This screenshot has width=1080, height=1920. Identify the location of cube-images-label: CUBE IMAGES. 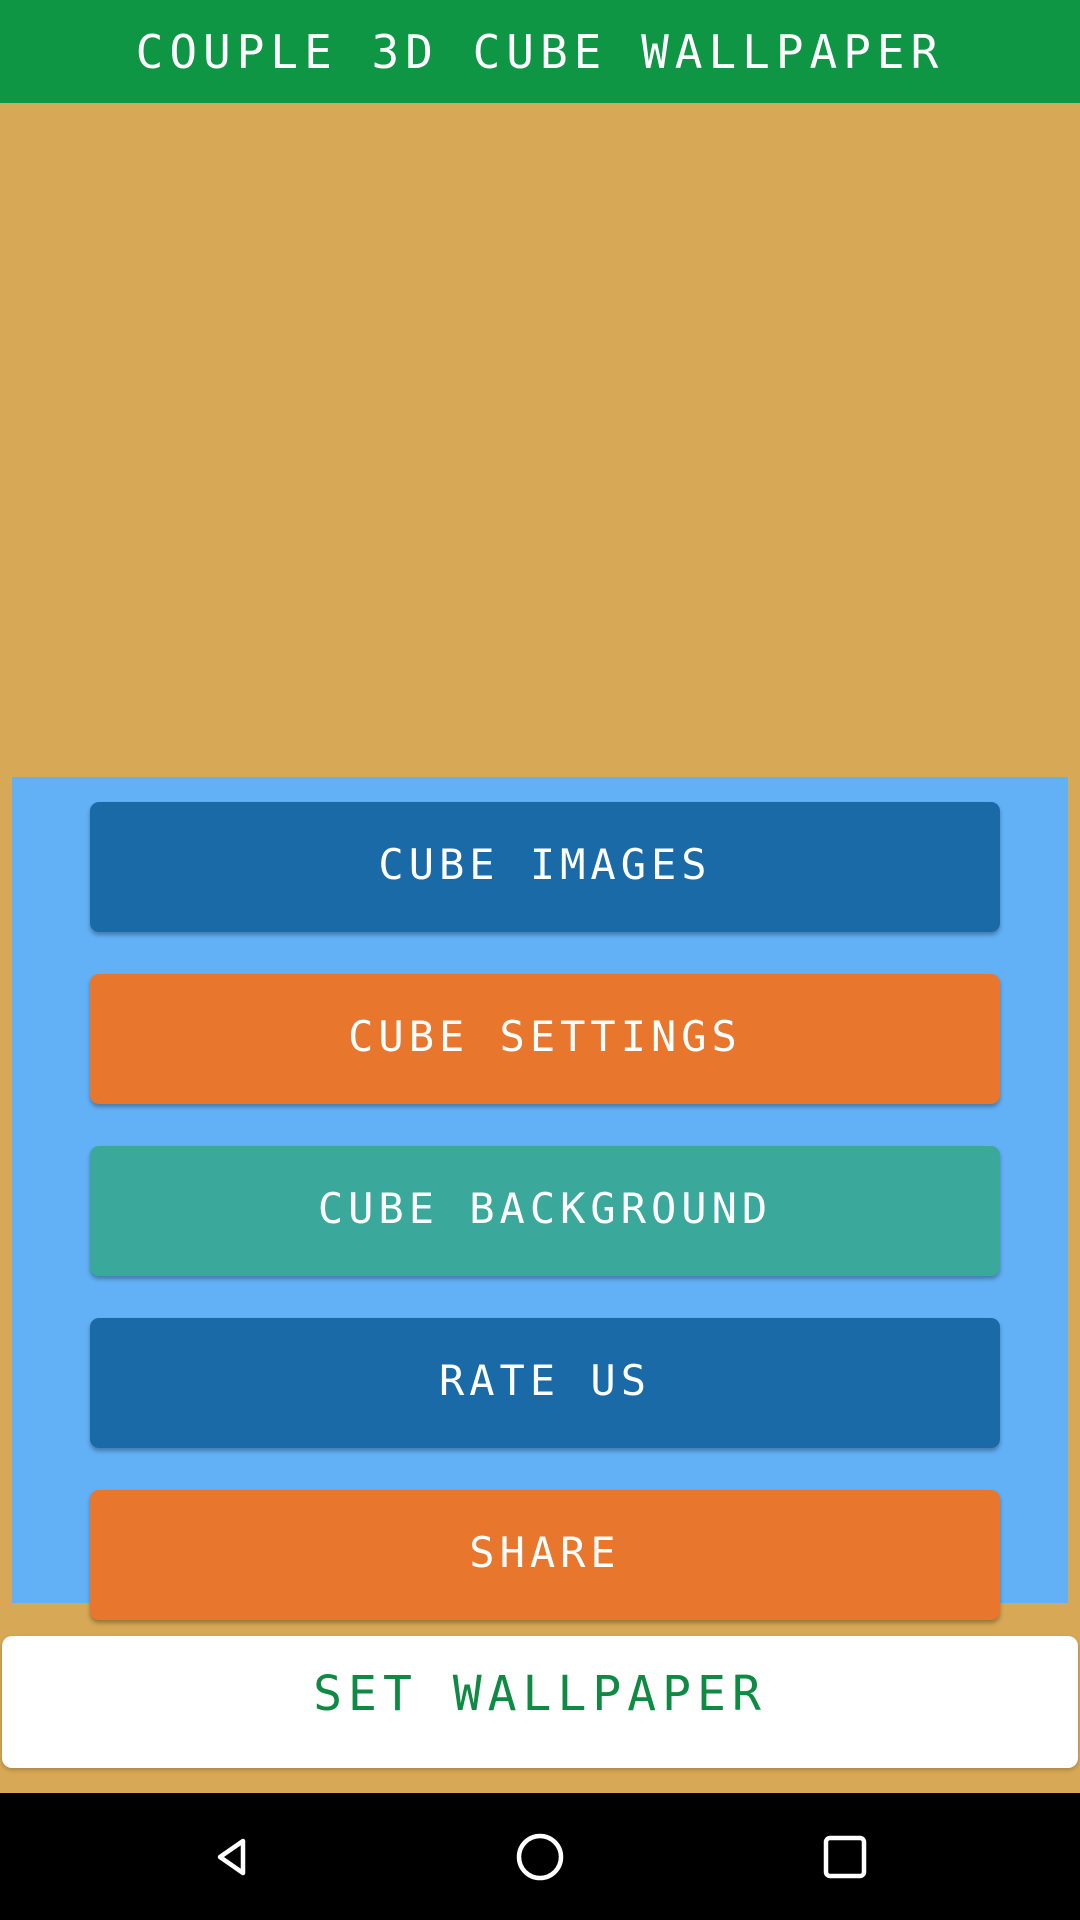
(545, 864).